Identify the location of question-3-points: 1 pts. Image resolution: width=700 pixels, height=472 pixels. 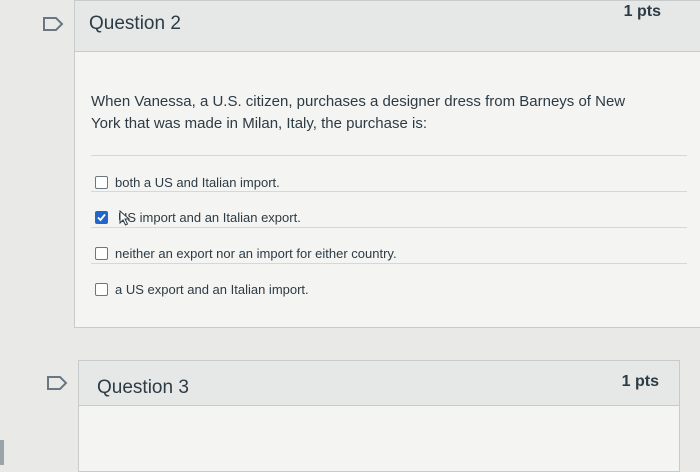
(640, 381).